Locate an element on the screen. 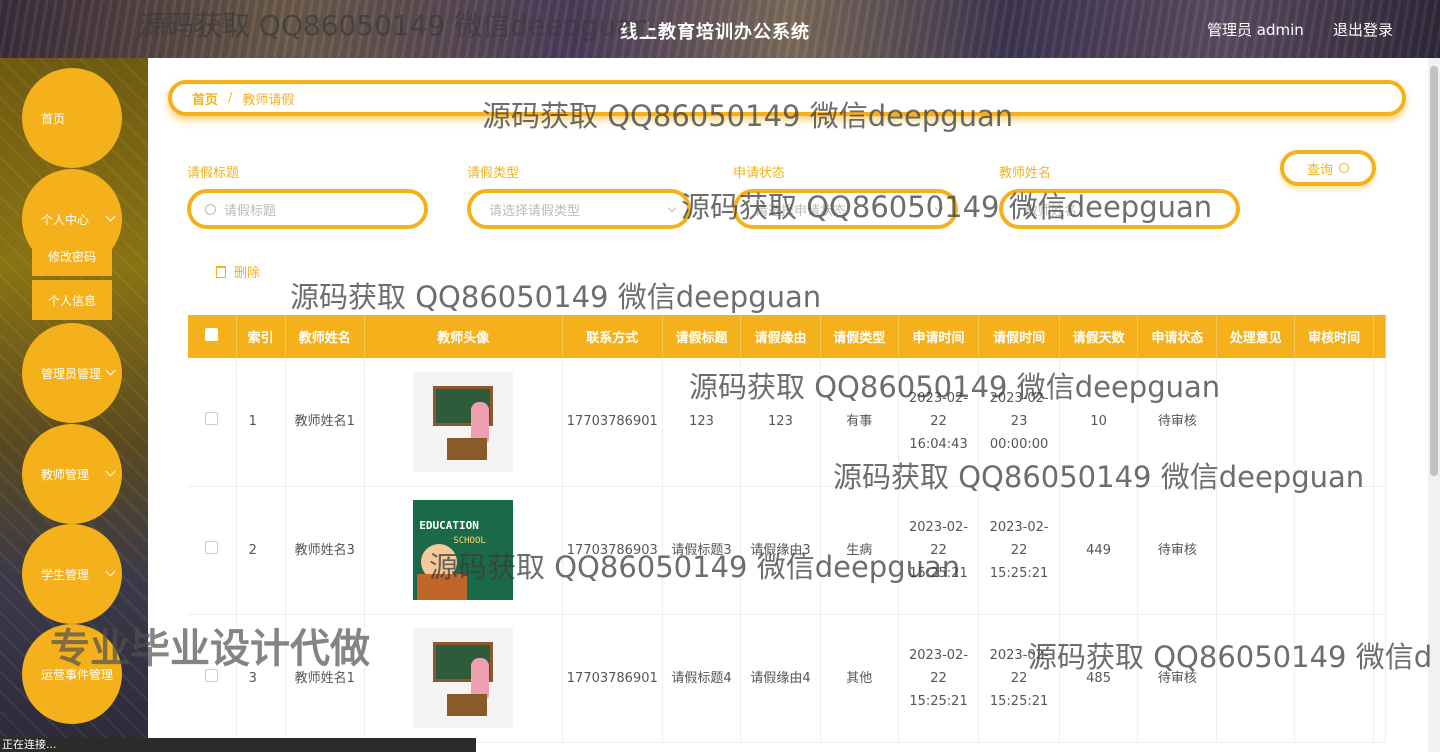  status-select: 请选择申请状态 is located at coordinates (845, 209).